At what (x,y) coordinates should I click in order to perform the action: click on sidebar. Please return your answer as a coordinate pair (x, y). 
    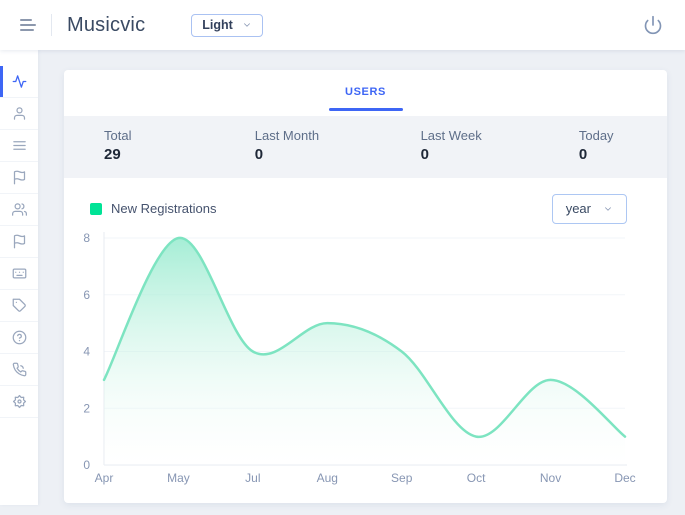
    Looking at the image, I should click on (19, 277).